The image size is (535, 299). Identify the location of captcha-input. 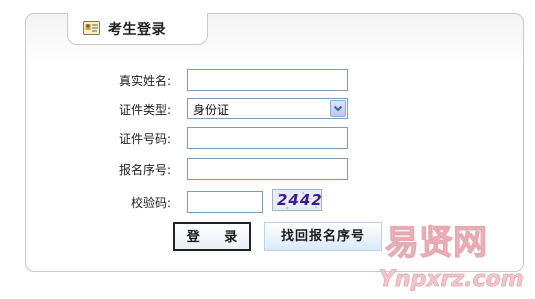
(225, 202).